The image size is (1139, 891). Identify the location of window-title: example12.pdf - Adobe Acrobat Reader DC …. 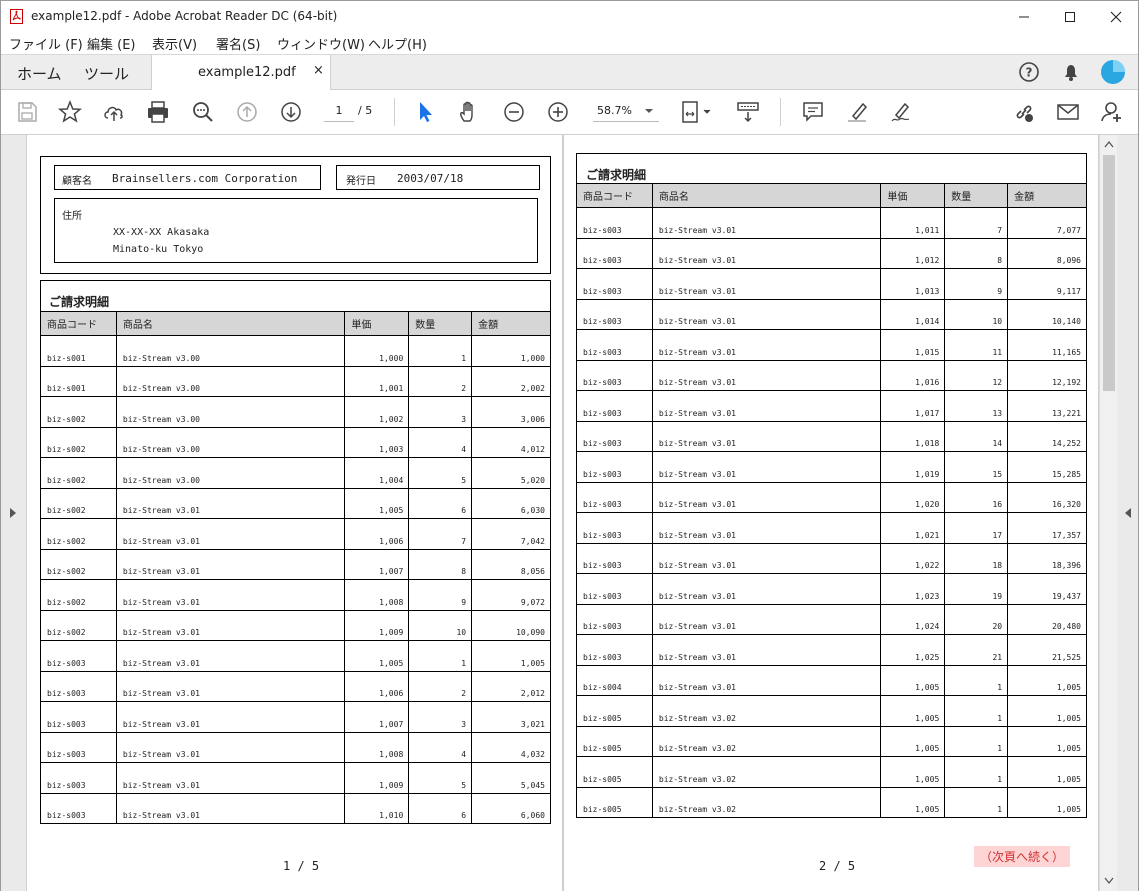
(184, 16).